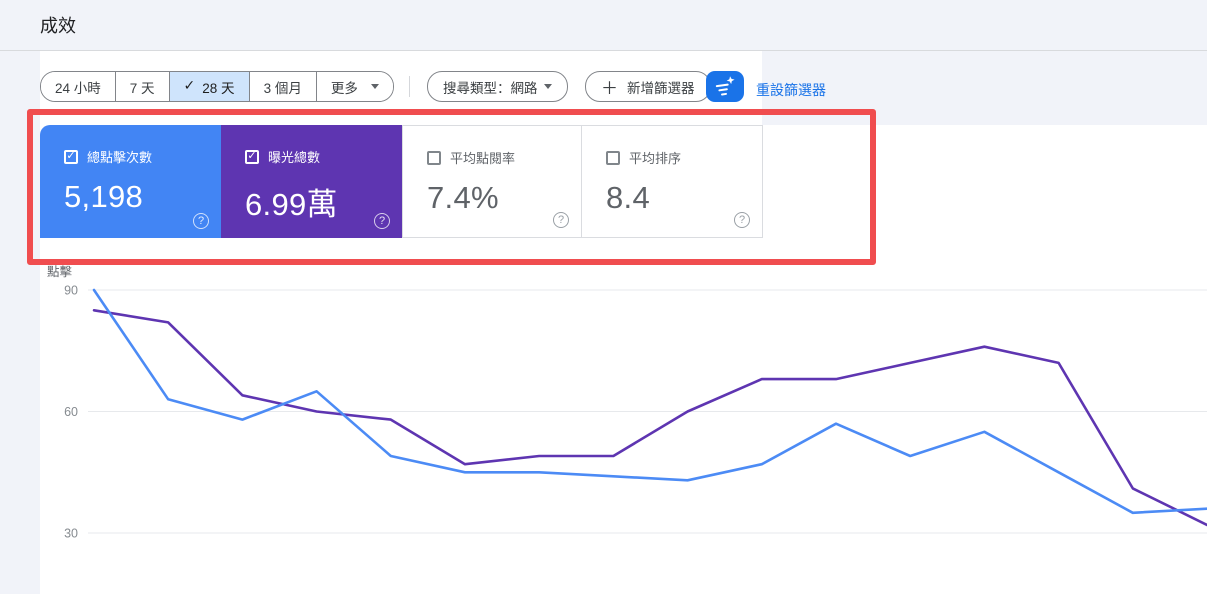 This screenshot has height=594, width=1207. Describe the element at coordinates (60, 271) in the screenshot. I see `svg-text: 點擊` at that location.